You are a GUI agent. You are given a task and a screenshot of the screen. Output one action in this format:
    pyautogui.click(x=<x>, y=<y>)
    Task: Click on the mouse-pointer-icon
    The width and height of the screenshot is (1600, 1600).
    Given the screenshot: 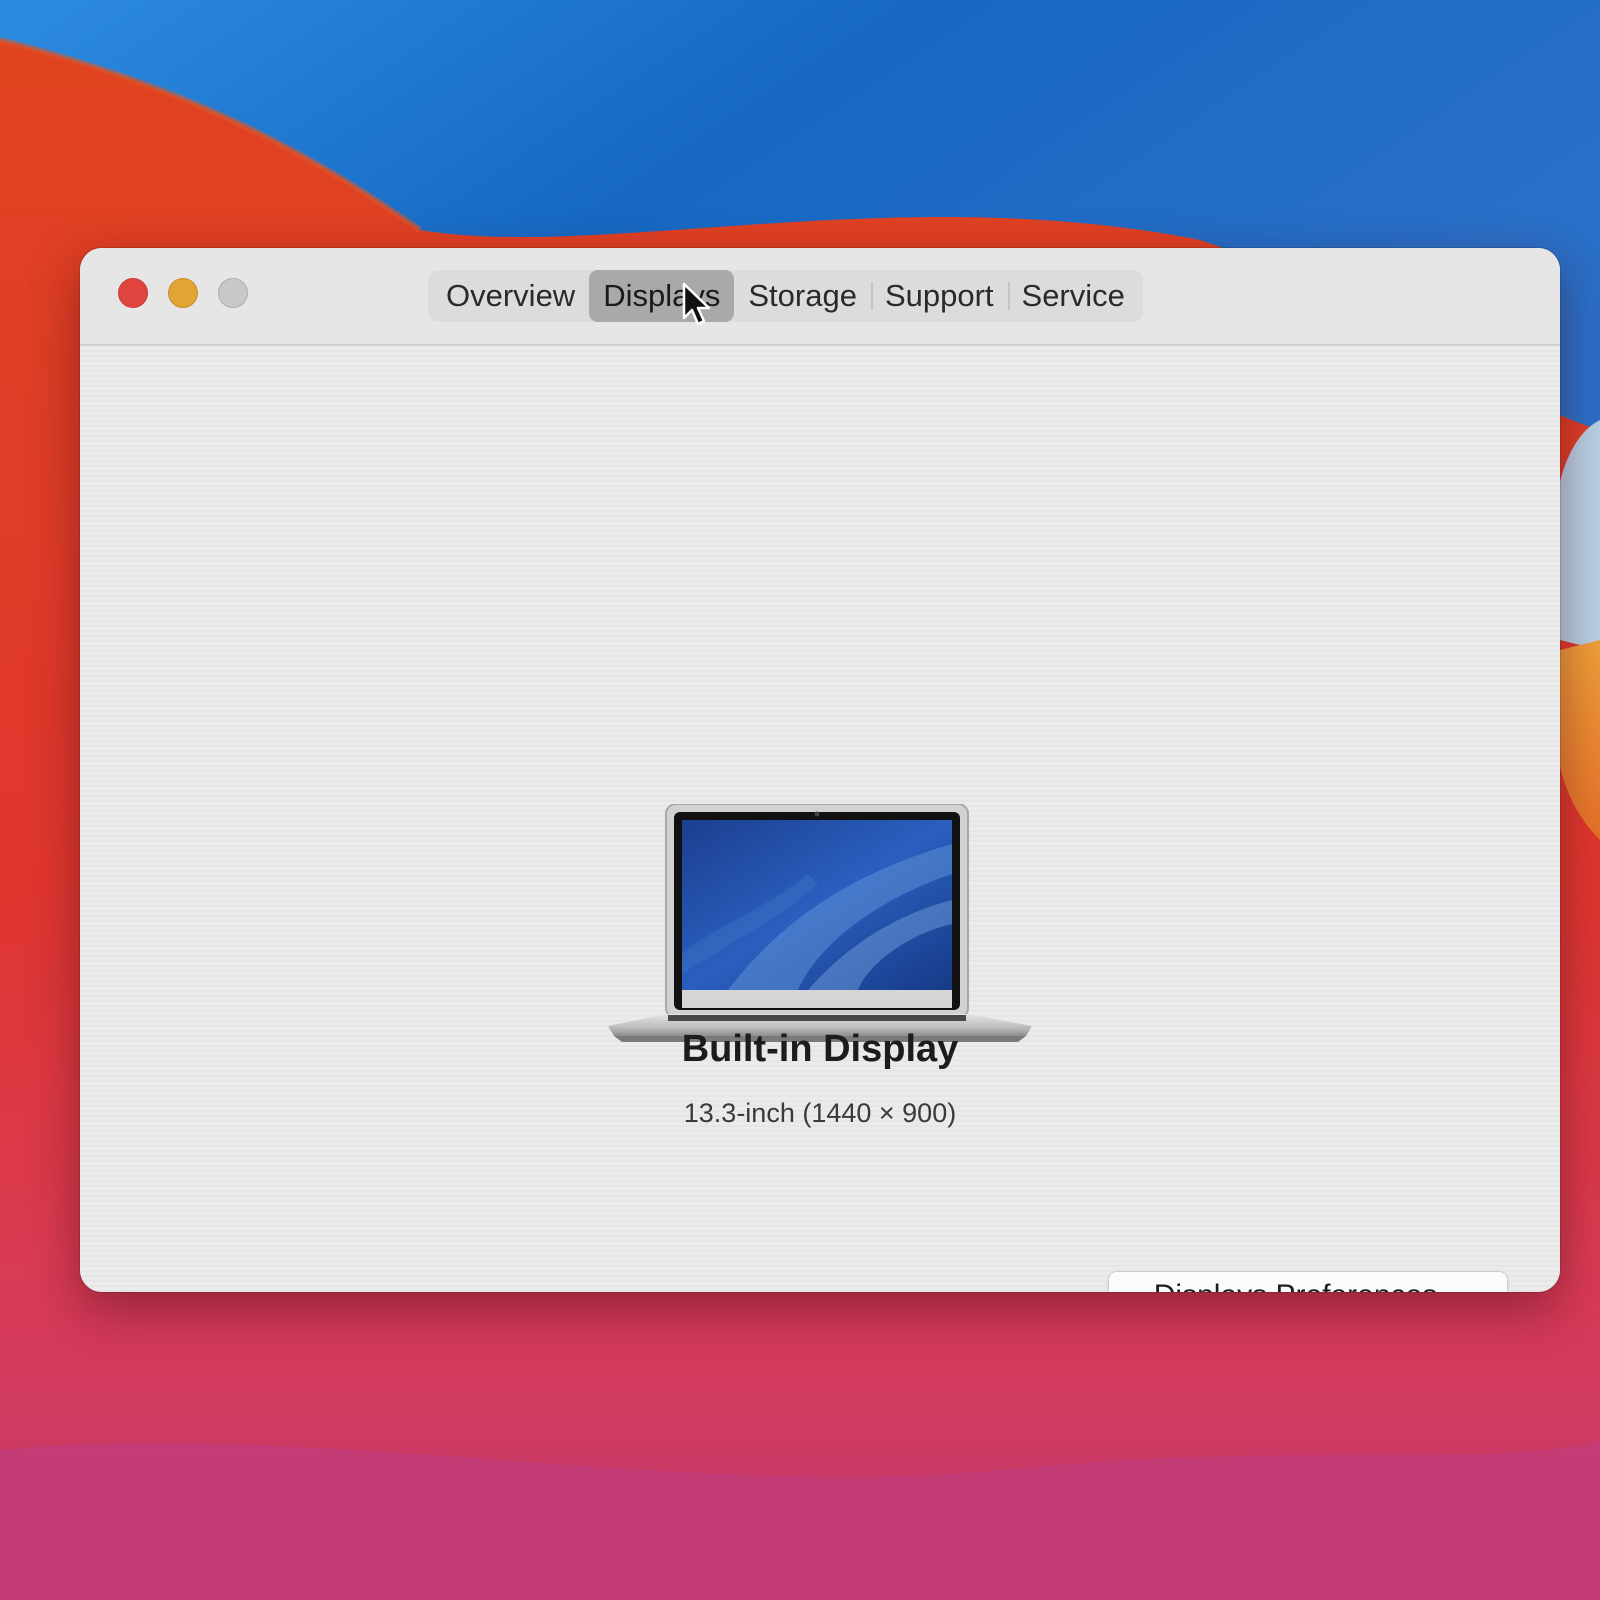 What is the action you would take?
    pyautogui.click(x=696, y=304)
    